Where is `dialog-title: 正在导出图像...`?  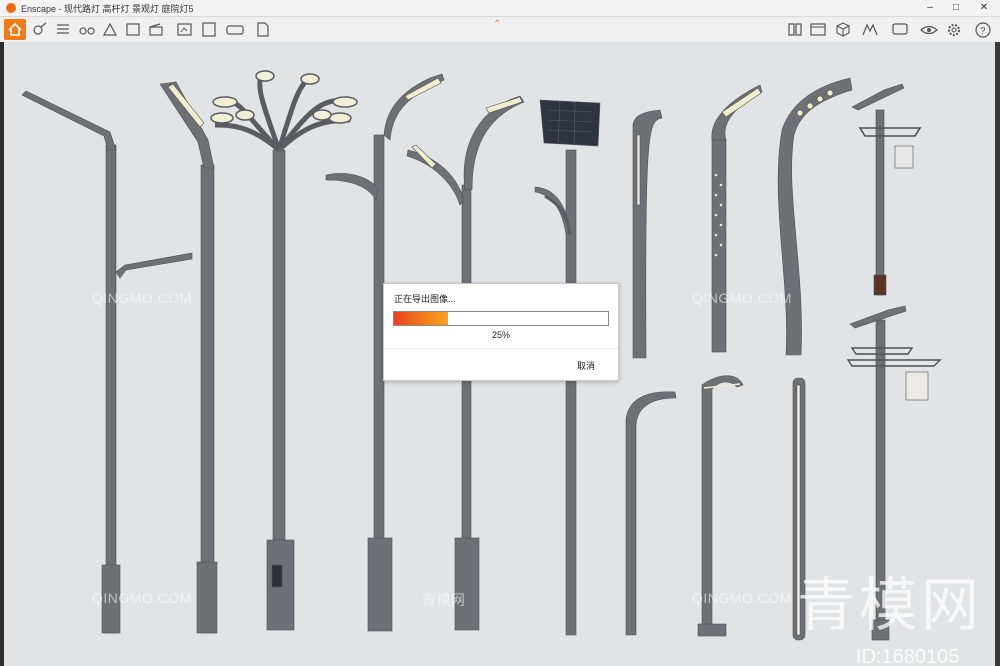 dialog-title: 正在导出图像... is located at coordinates (425, 299).